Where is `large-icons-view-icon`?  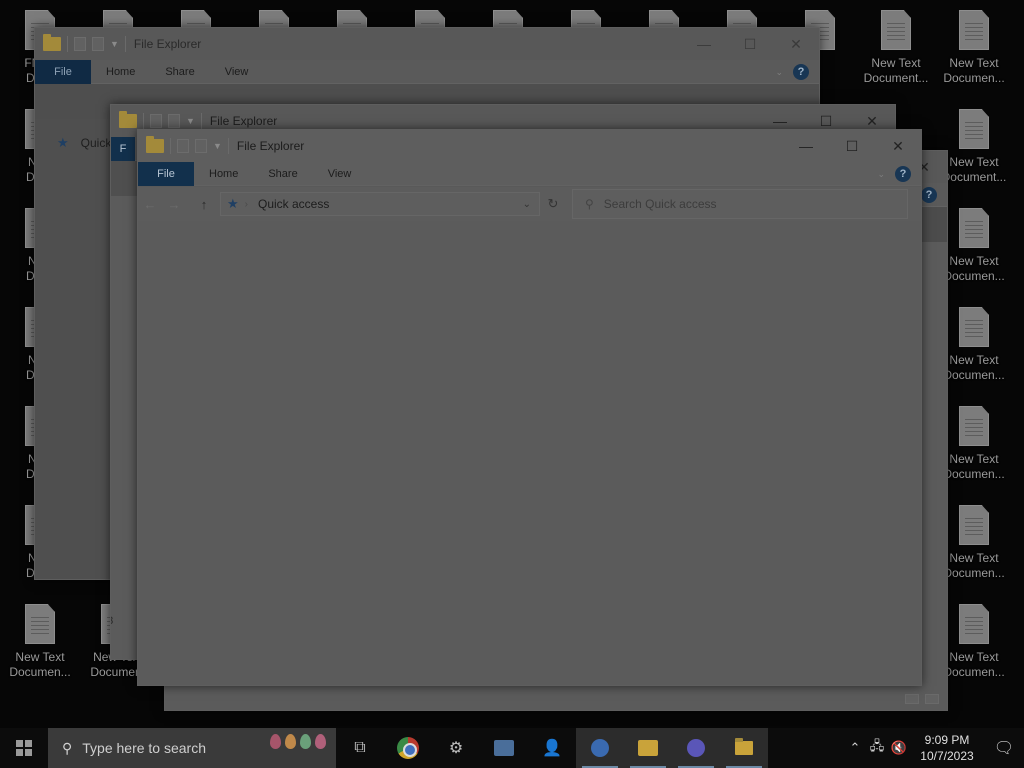 large-icons-view-icon is located at coordinates (932, 699).